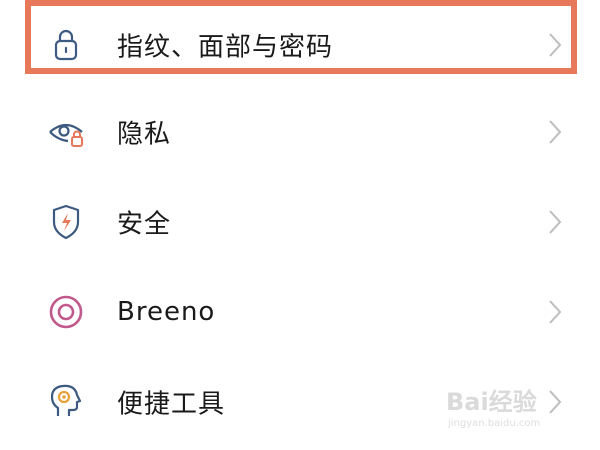  What do you see at coordinates (494, 423) in the screenshot?
I see `watermark-url-text: jingyan.baidu.com` at bounding box center [494, 423].